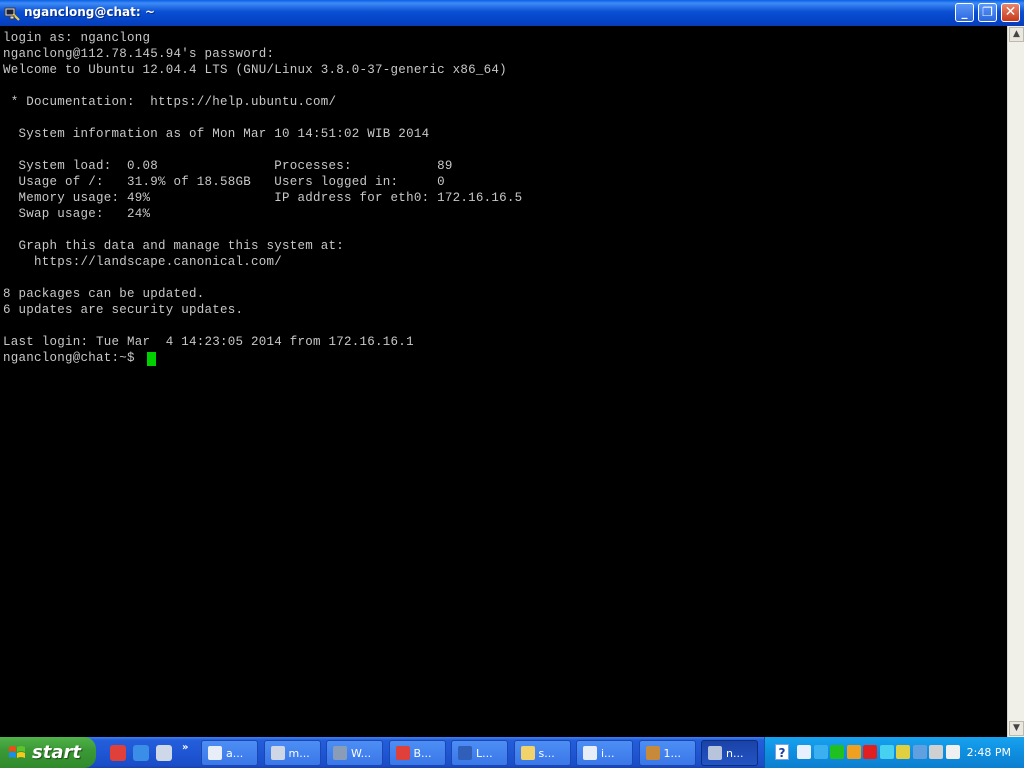 The height and width of the screenshot is (768, 1024). I want to click on ie-icon, so click(141, 753).